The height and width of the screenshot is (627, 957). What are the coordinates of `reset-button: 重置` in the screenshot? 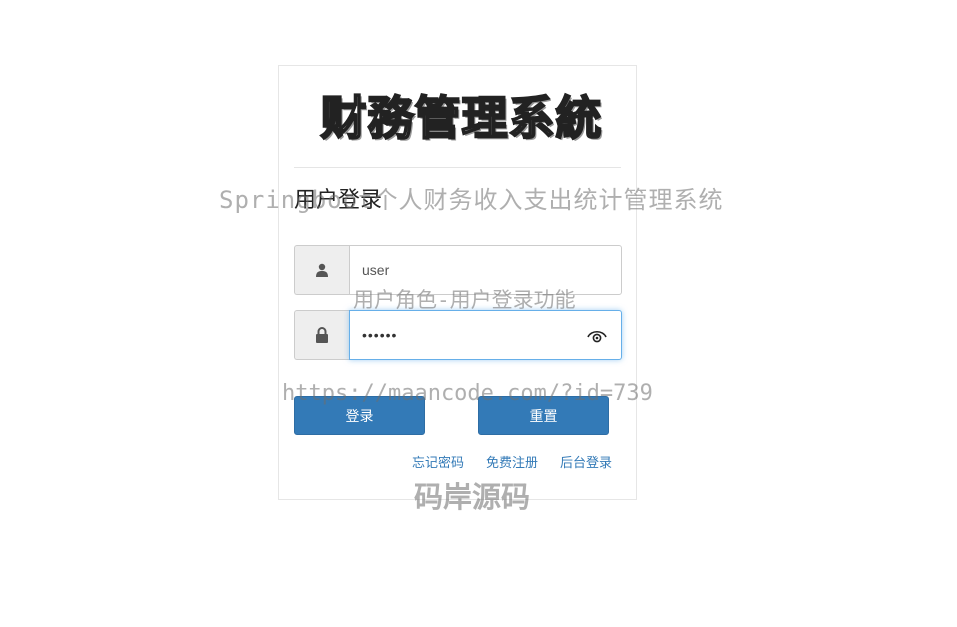 It's located at (543, 415).